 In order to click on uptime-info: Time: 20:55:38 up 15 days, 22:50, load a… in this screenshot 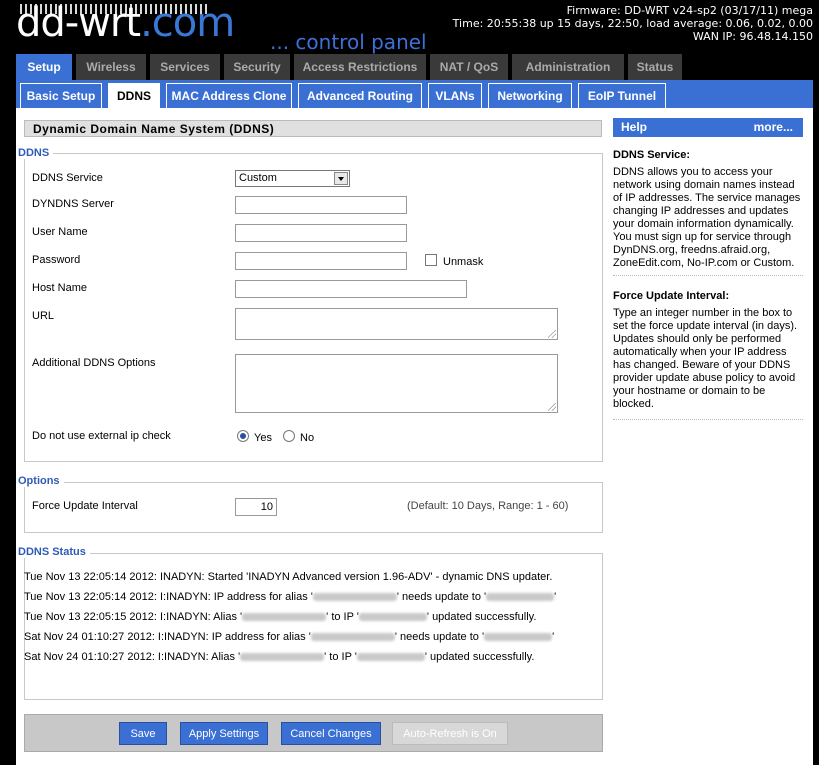, I will do `click(632, 23)`.